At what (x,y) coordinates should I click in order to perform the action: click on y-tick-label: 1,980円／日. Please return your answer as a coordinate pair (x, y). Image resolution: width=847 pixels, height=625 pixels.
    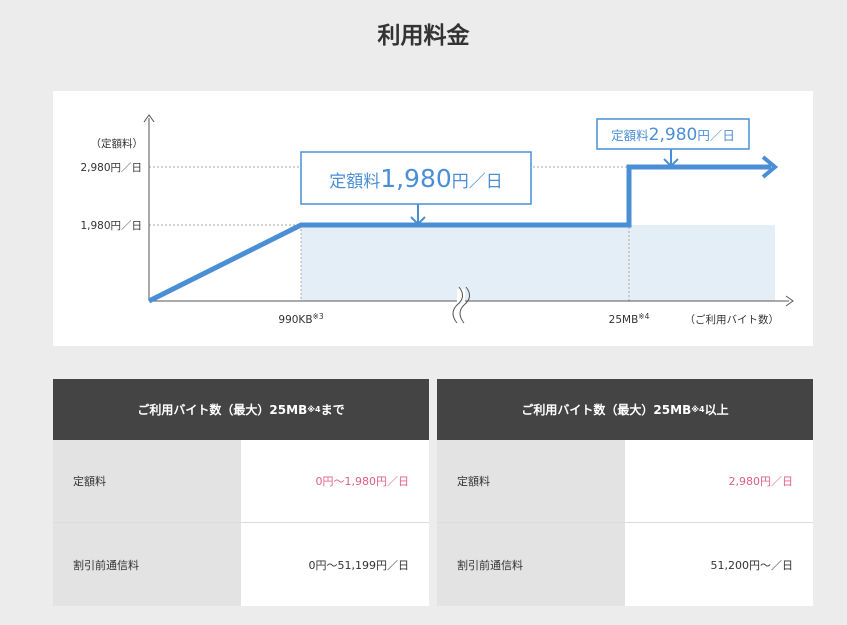
    Looking at the image, I should click on (111, 226).